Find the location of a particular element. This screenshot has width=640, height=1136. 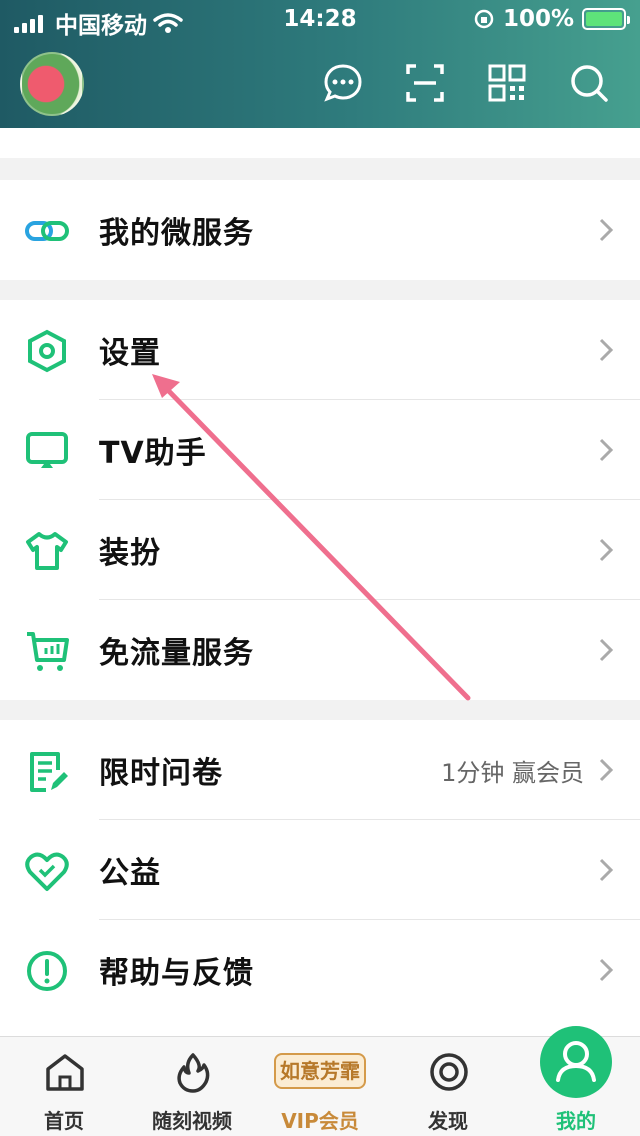

tab-home: 首页 is located at coordinates (64, 1086).